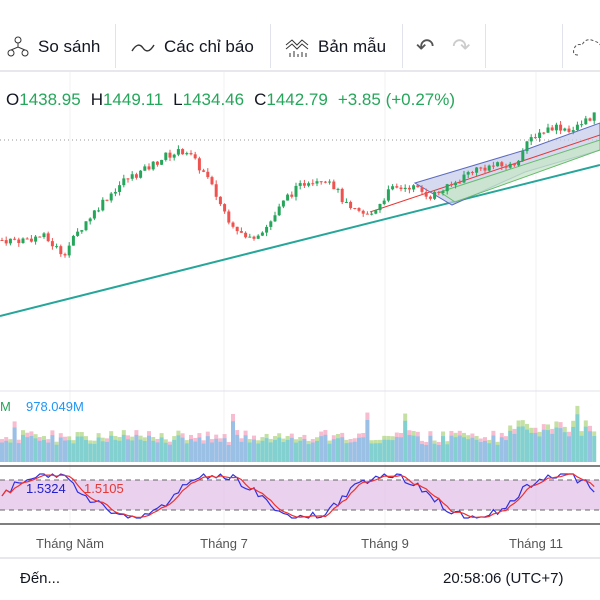 Image resolution: width=600 pixels, height=600 pixels. Describe the element at coordinates (213, 99) in the screenshot. I see `low-value: 1434.46` at that location.